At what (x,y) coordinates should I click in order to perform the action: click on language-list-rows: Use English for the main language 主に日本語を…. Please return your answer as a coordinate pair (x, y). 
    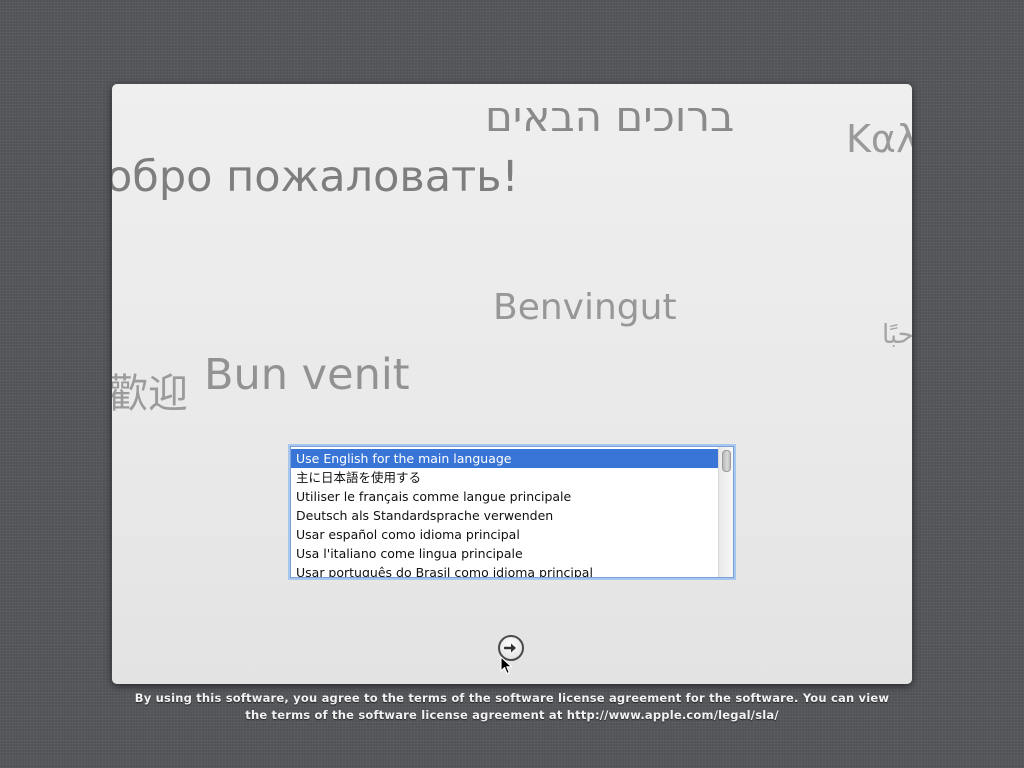
    Looking at the image, I should click on (505, 513).